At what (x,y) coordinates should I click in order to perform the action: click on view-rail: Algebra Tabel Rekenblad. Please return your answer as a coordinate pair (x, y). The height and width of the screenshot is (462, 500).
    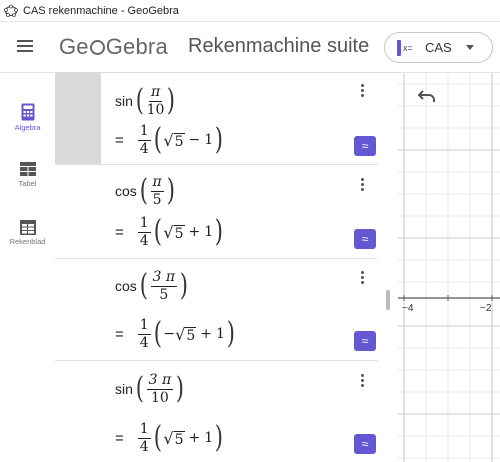
    Looking at the image, I should click on (27, 267).